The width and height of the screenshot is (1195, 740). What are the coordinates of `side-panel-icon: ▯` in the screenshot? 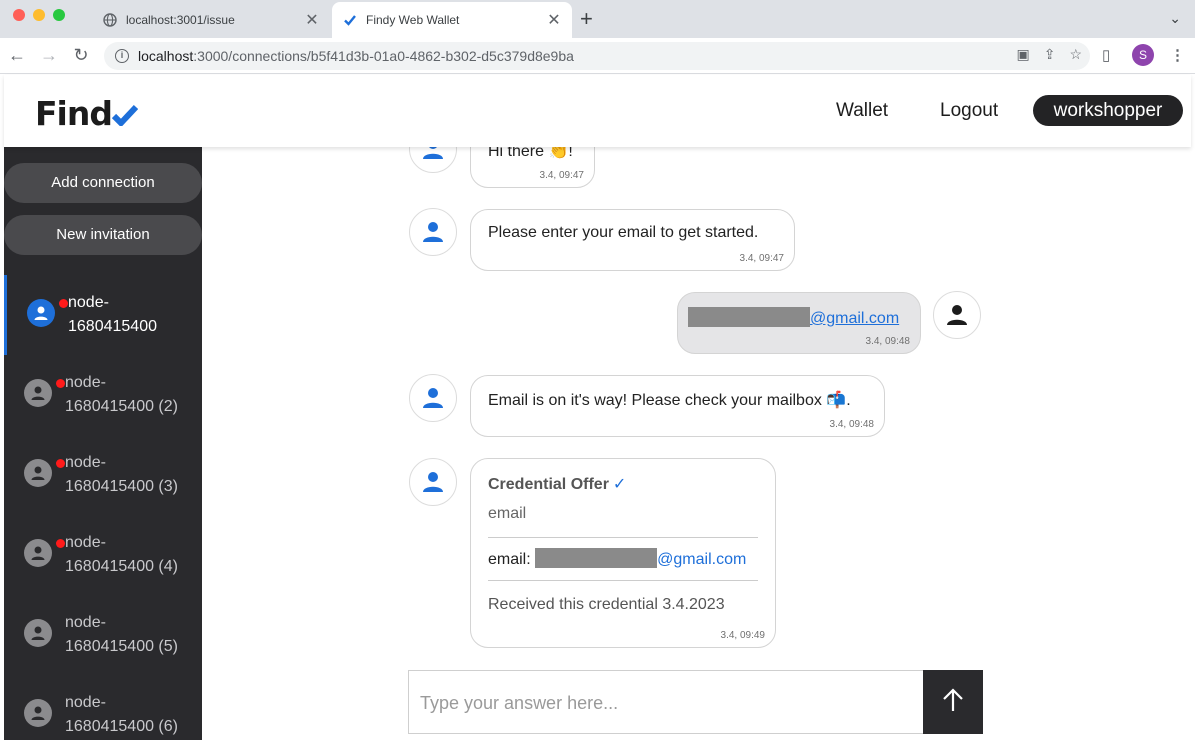 It's located at (1106, 55).